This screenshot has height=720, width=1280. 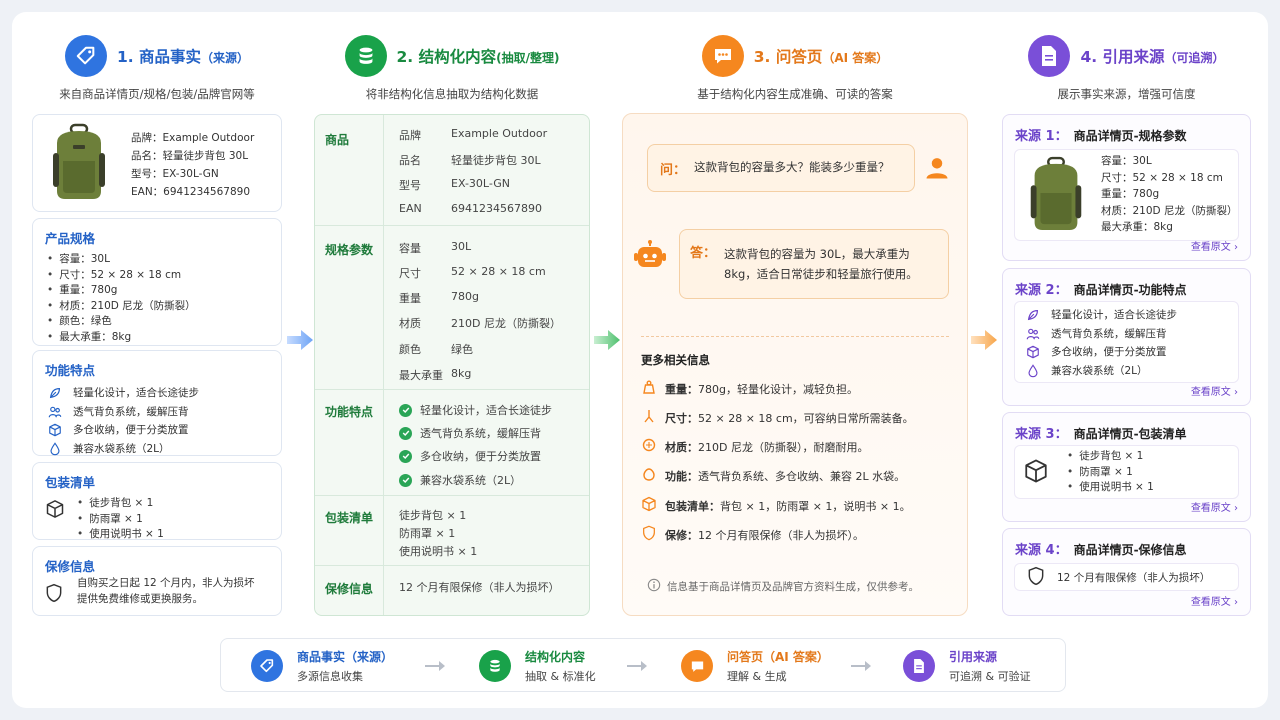 I want to click on section-label-features: 功能特点, so click(x=349, y=412).